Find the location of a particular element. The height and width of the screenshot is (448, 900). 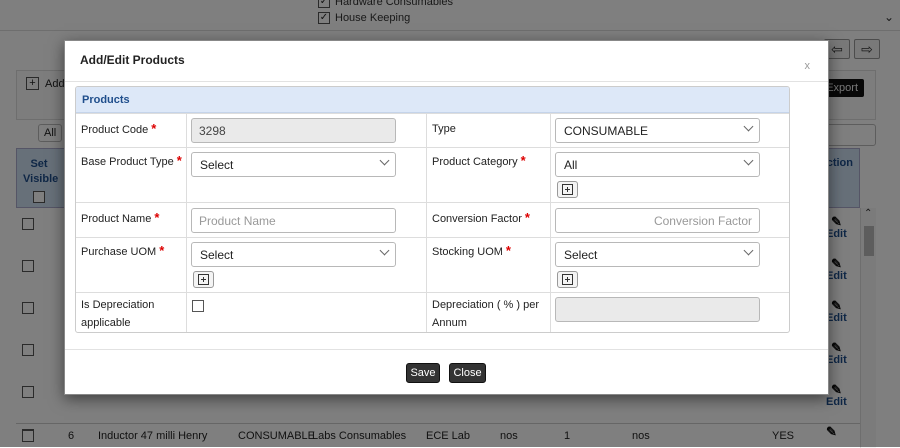

form-row: Product Name* Conversion Factor* is located at coordinates (432, 219).